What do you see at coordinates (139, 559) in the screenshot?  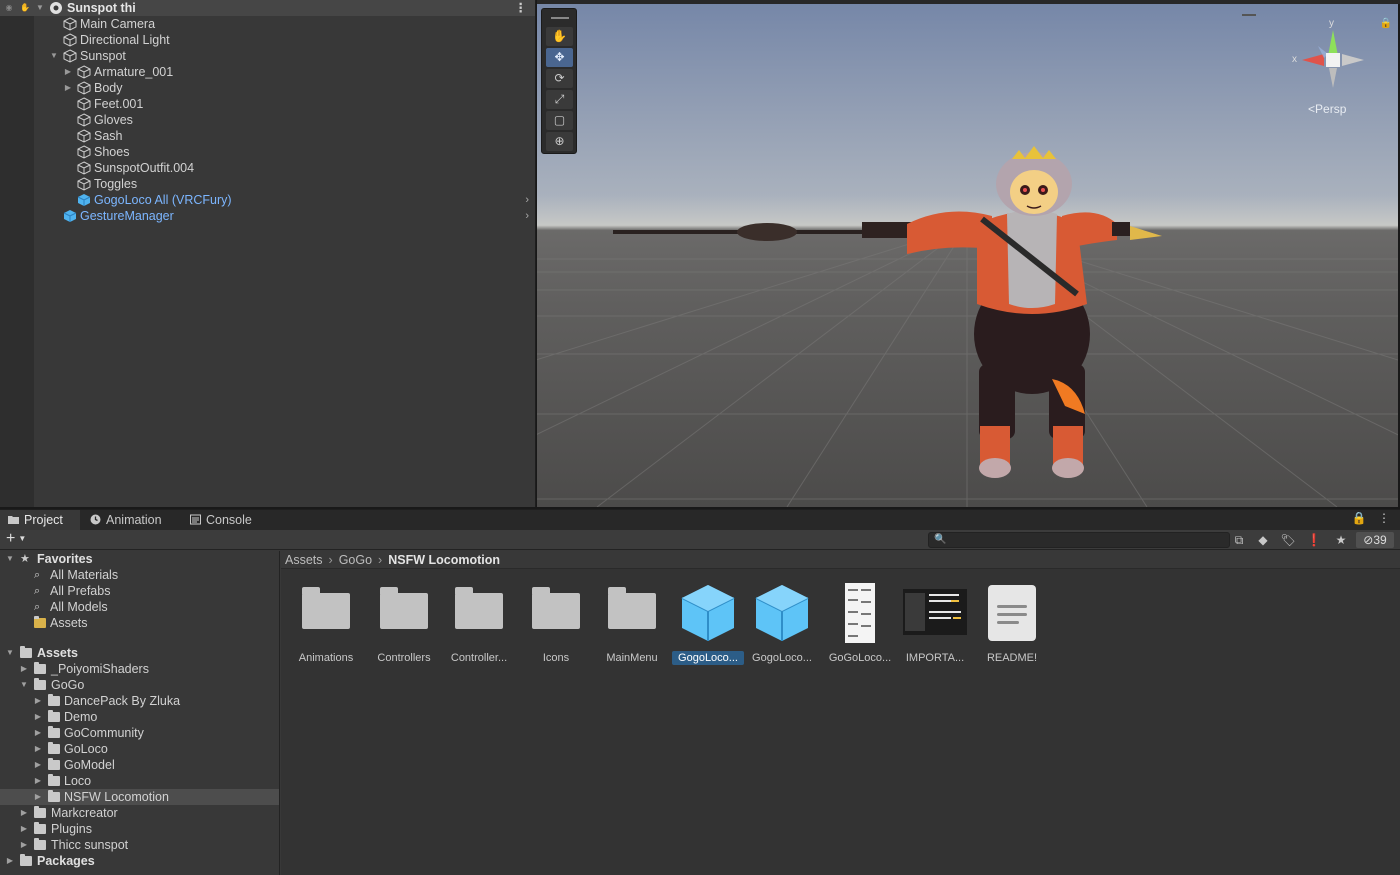 I see `favorites-header: ▼ ★ Favorites` at bounding box center [139, 559].